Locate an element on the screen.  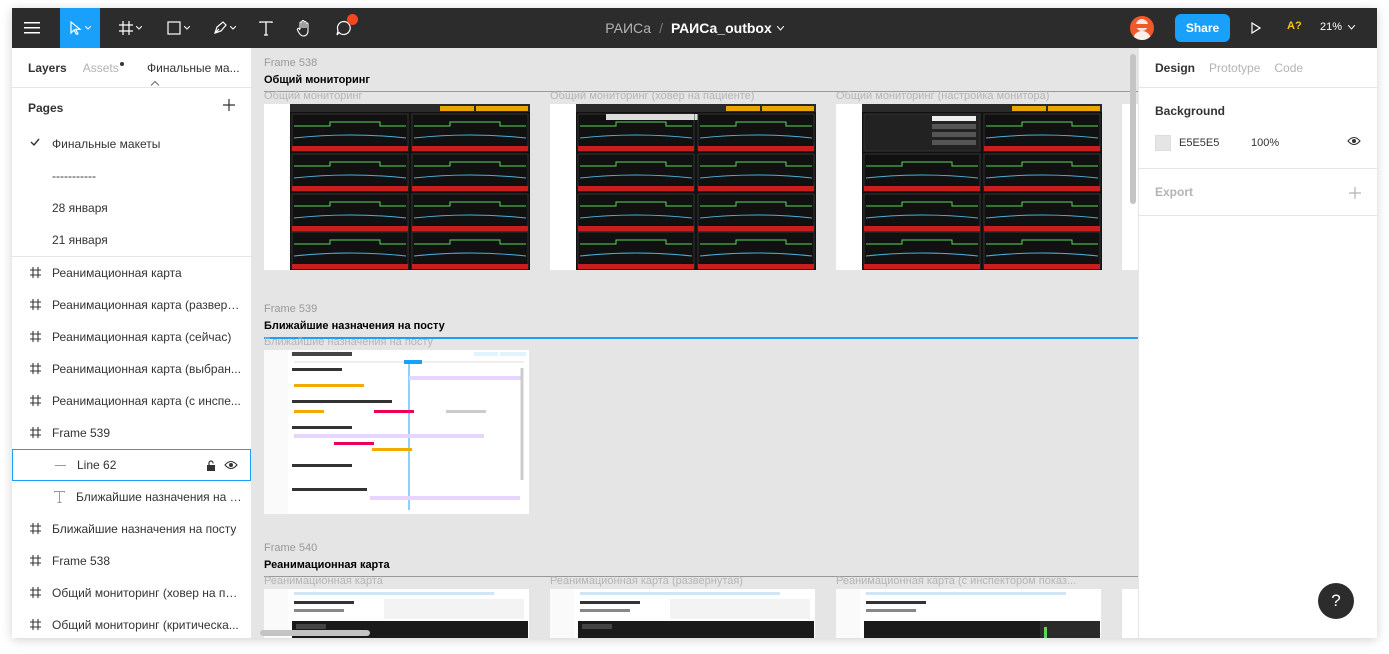
play-icon is located at coordinates (1256, 28).